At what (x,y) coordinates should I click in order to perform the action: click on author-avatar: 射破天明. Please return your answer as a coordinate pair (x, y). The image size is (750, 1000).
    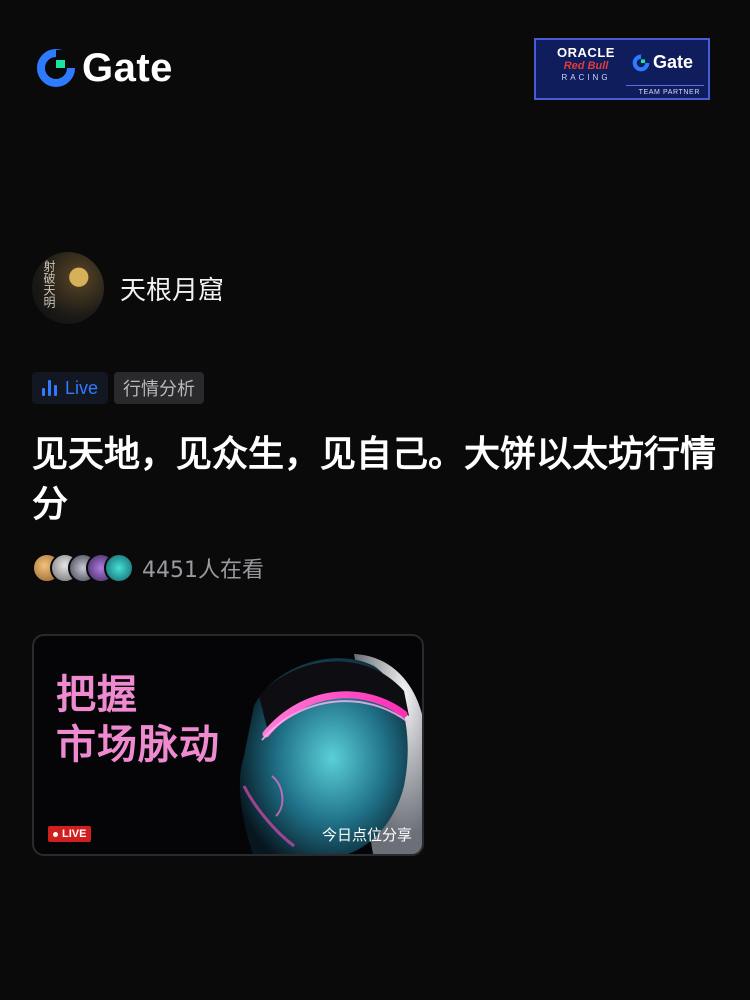
    Looking at the image, I should click on (68, 288).